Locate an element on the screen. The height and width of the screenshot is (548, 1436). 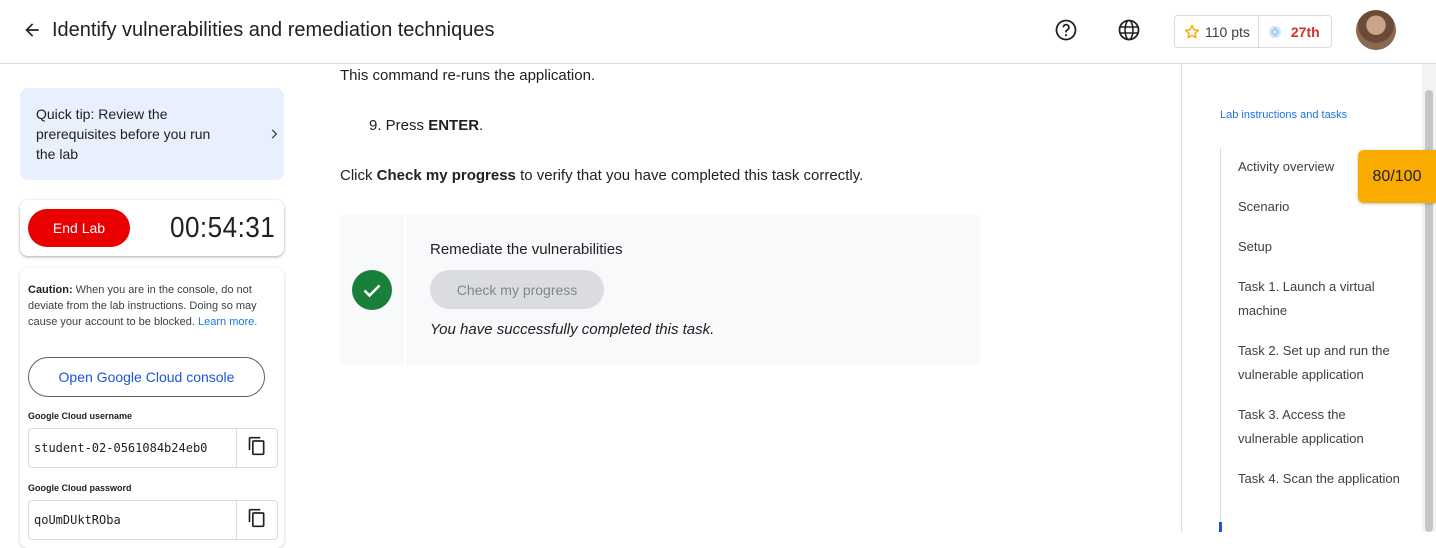
username-label: Google Cloud username is located at coordinates (80, 416).